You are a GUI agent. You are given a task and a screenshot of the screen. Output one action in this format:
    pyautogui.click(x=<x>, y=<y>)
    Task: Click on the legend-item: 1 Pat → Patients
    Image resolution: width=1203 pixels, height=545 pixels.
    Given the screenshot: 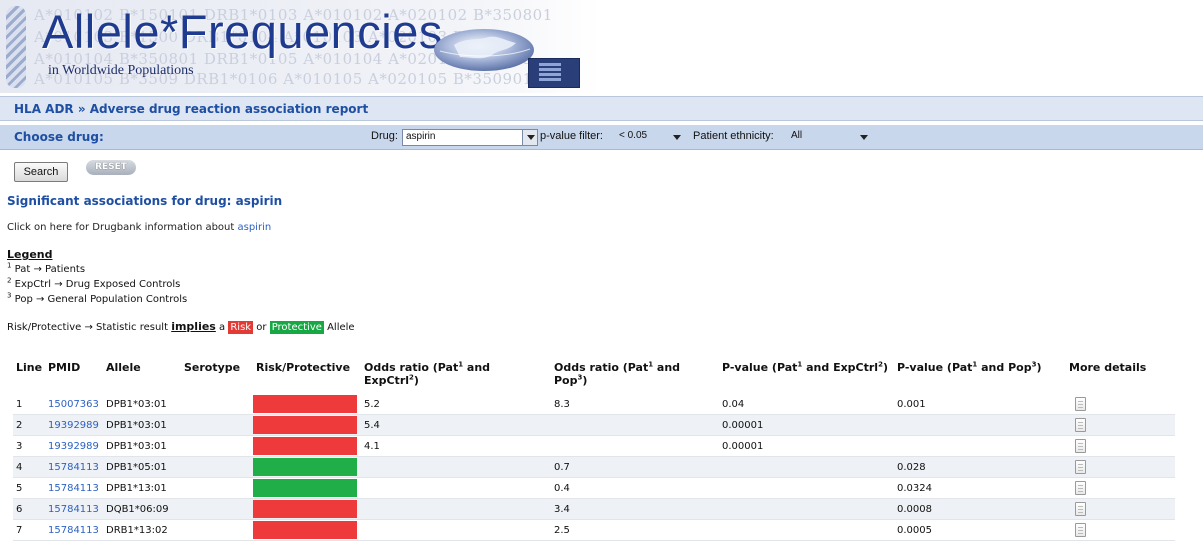 What is the action you would take?
    pyautogui.click(x=46, y=268)
    